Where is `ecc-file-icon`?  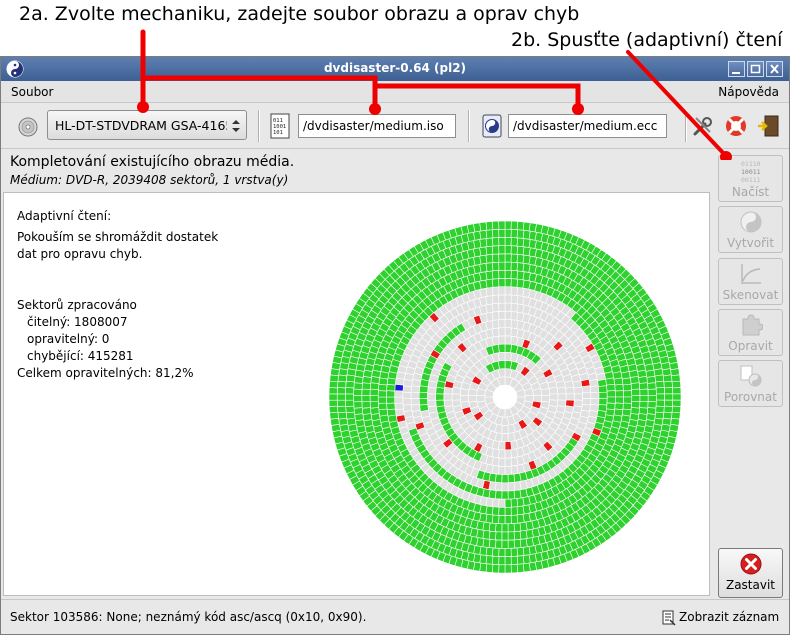
ecc-file-icon is located at coordinates (492, 126).